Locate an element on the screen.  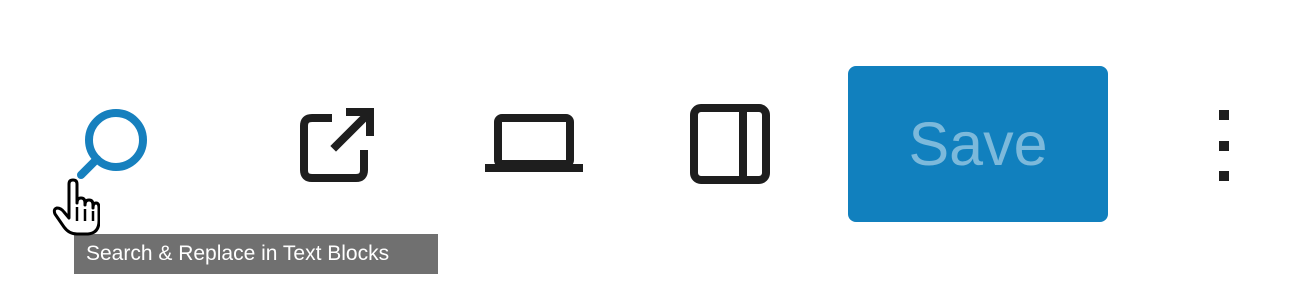
save-button: Save is located at coordinates (978, 144).